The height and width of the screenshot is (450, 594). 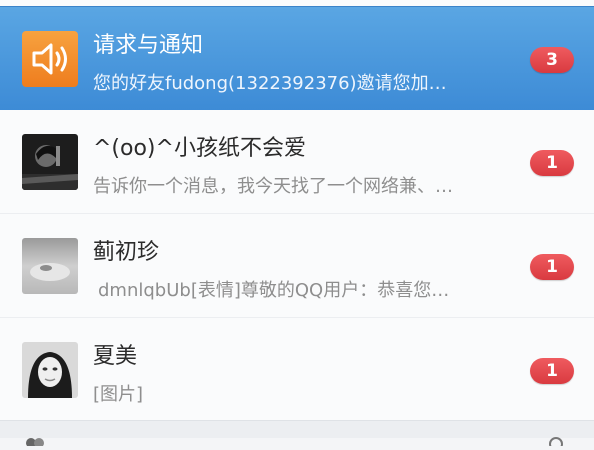 I want to click on conversation-name: ^(oo)^小孩纸不会爱, so click(x=199, y=148).